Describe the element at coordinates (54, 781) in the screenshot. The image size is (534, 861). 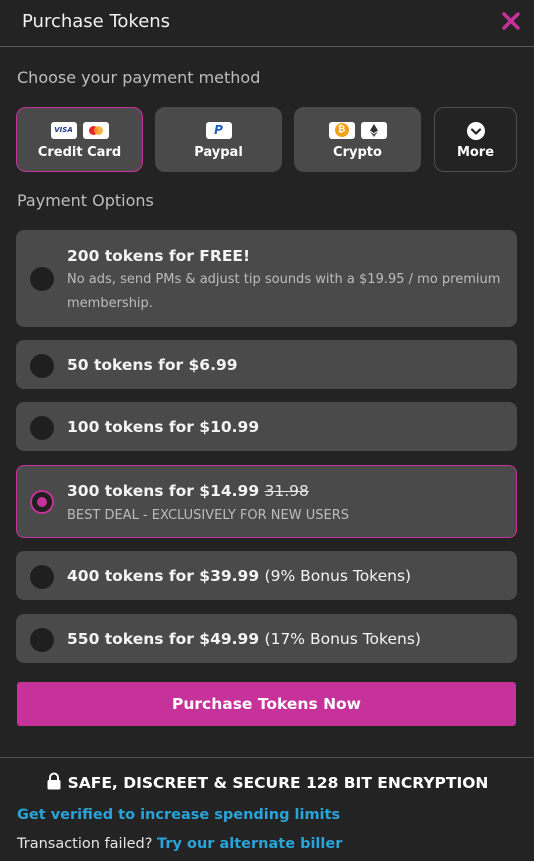
I see `lock-icon` at that location.